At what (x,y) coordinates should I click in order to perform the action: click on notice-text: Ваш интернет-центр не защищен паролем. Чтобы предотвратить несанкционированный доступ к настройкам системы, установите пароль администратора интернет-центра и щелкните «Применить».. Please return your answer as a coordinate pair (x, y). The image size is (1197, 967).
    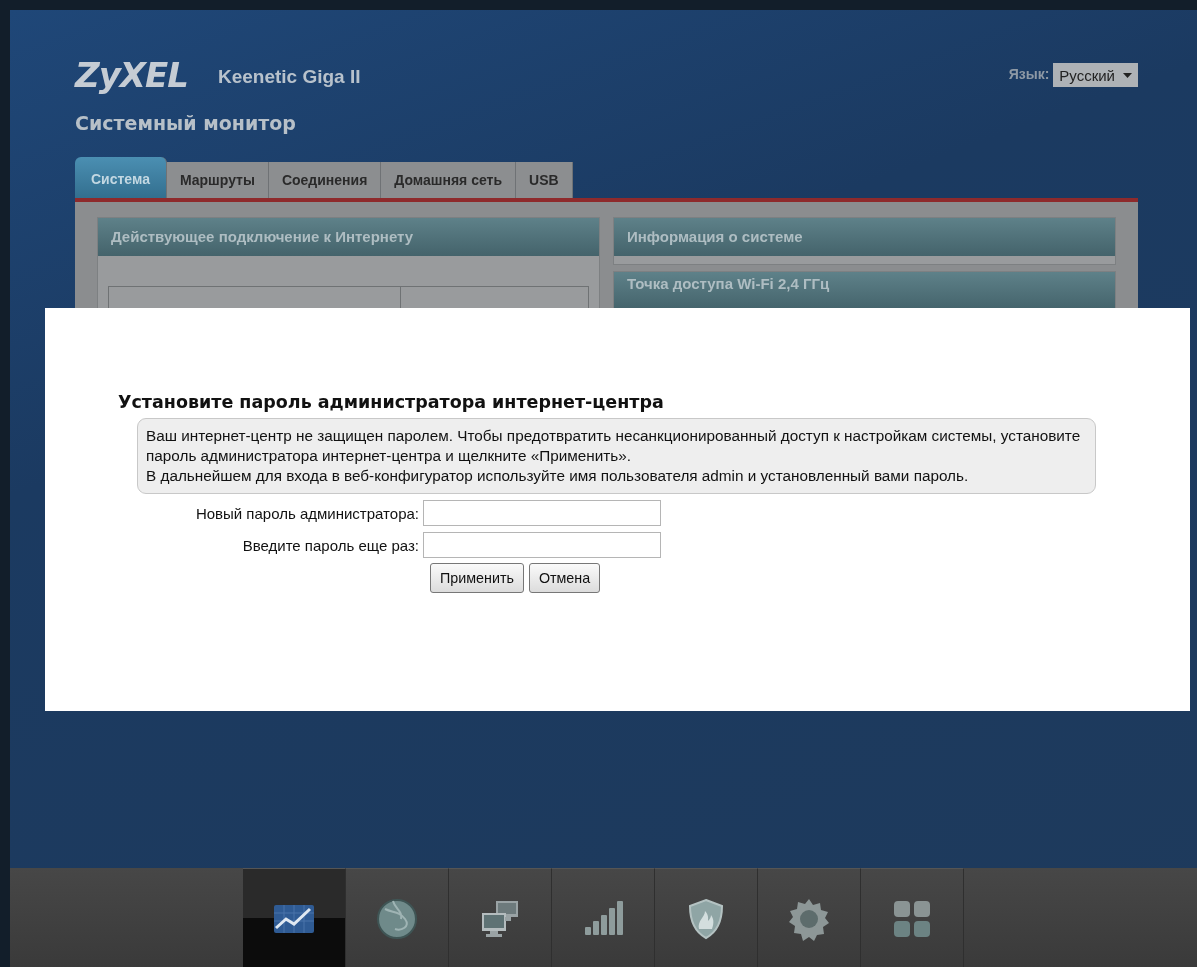
    Looking at the image, I should click on (614, 446).